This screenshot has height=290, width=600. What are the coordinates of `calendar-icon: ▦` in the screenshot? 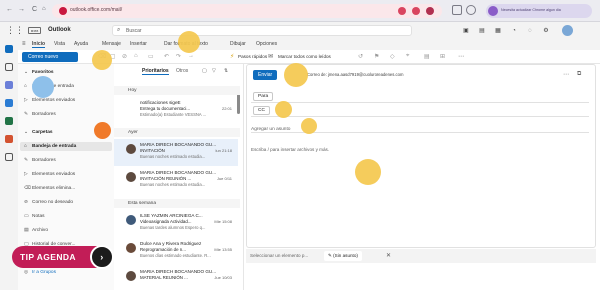 It's located at (498, 31).